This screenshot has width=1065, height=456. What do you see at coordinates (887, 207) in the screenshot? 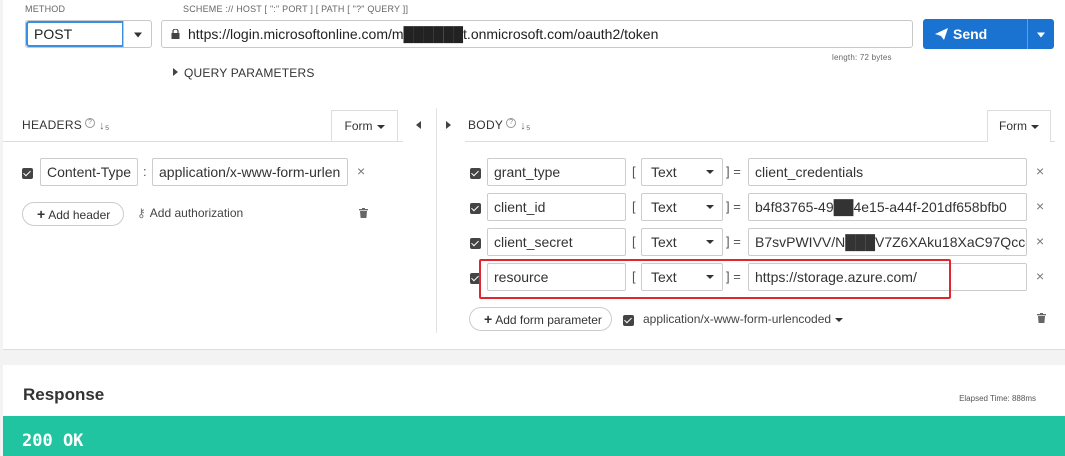
I see `param-value-input: b4f83765-49██4e15-a44f-201df658bfb0` at bounding box center [887, 207].